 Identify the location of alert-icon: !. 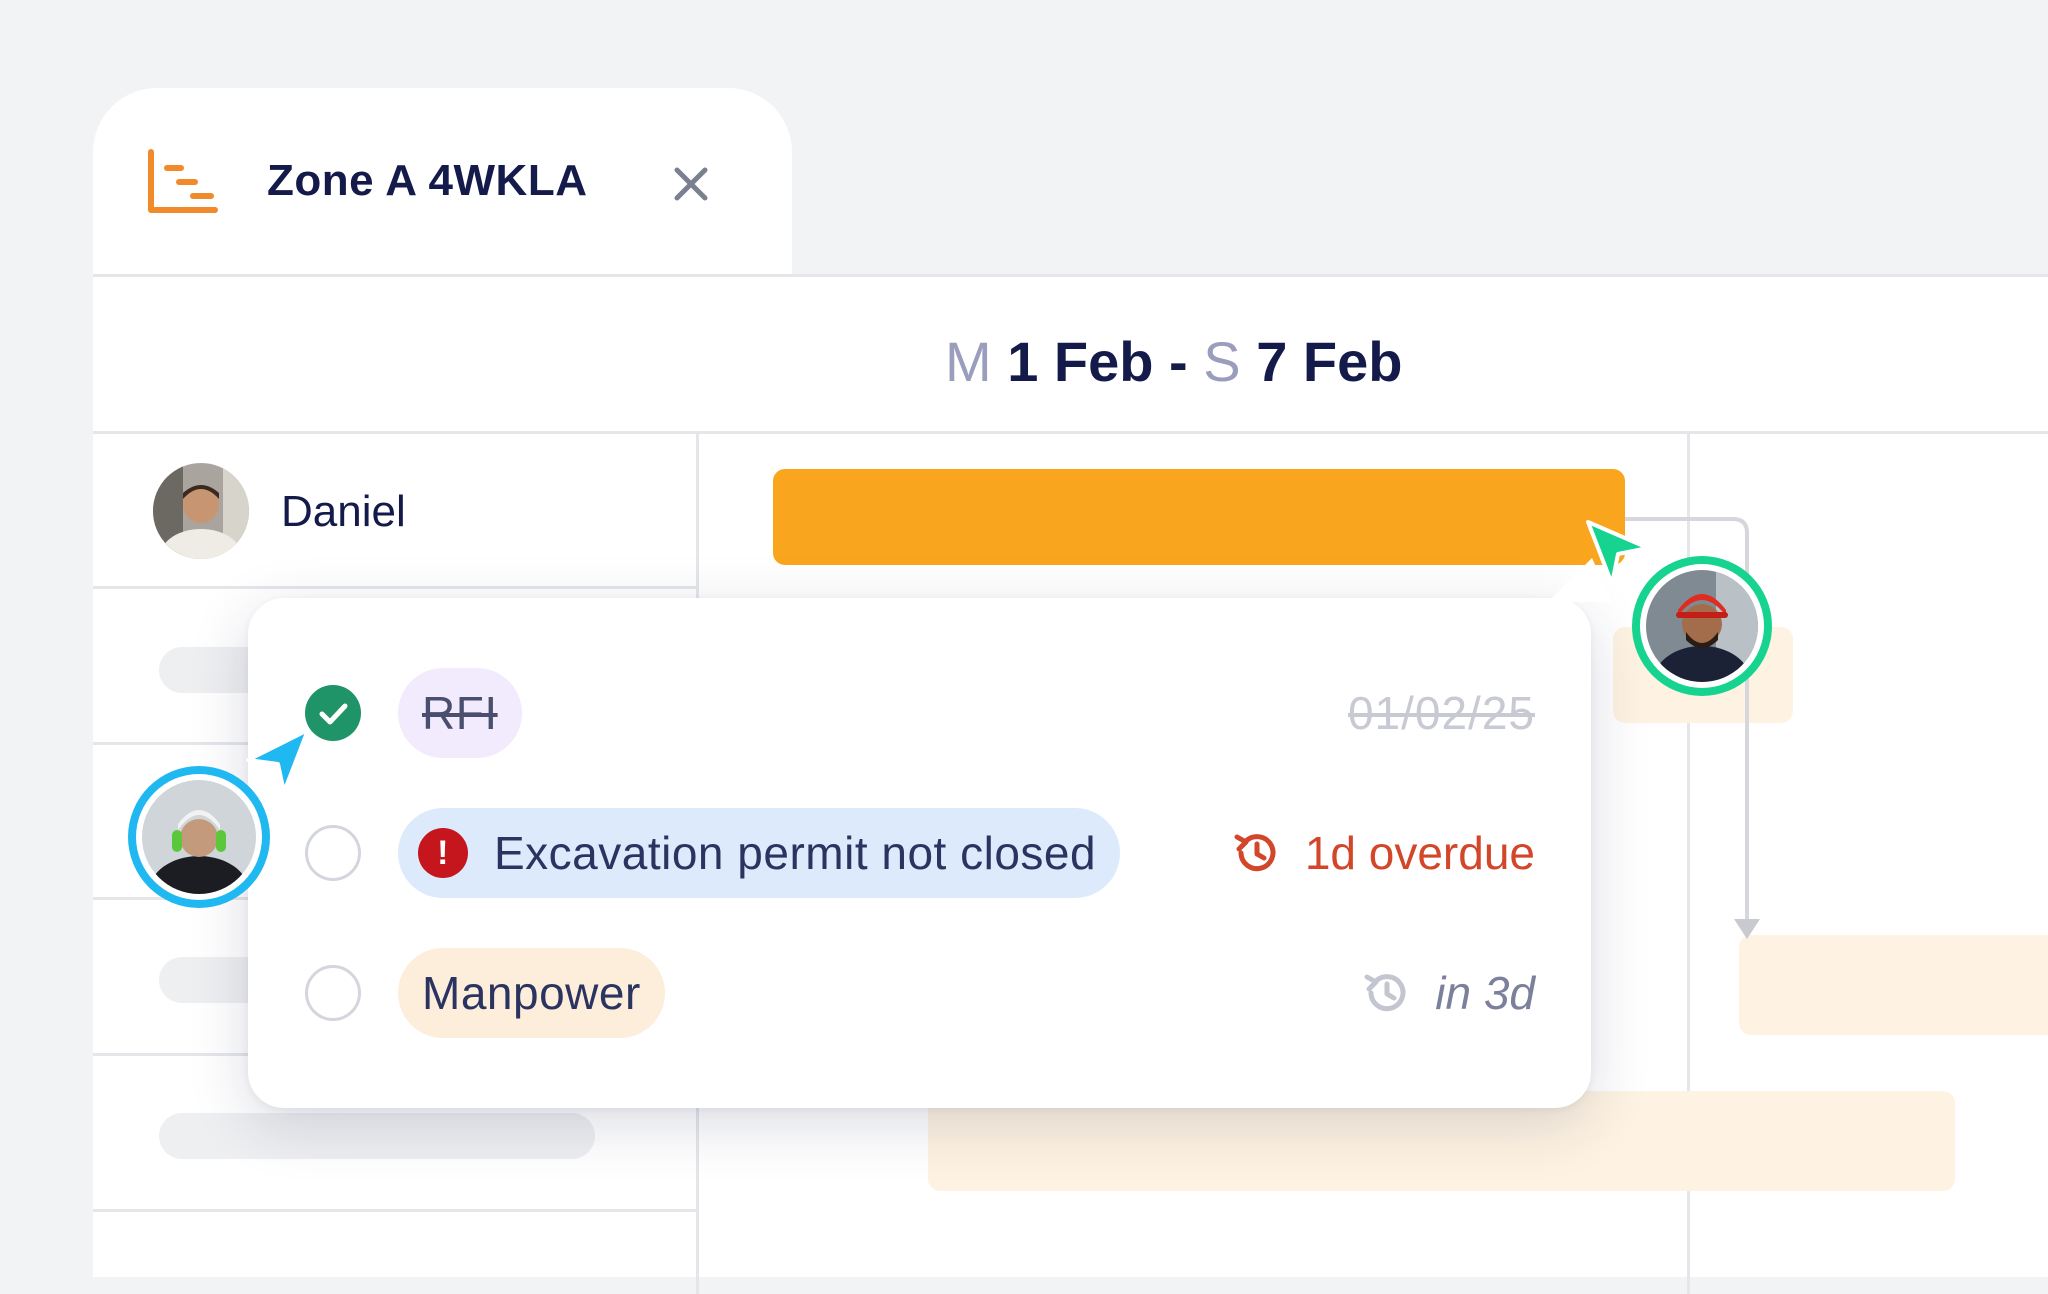
(443, 853).